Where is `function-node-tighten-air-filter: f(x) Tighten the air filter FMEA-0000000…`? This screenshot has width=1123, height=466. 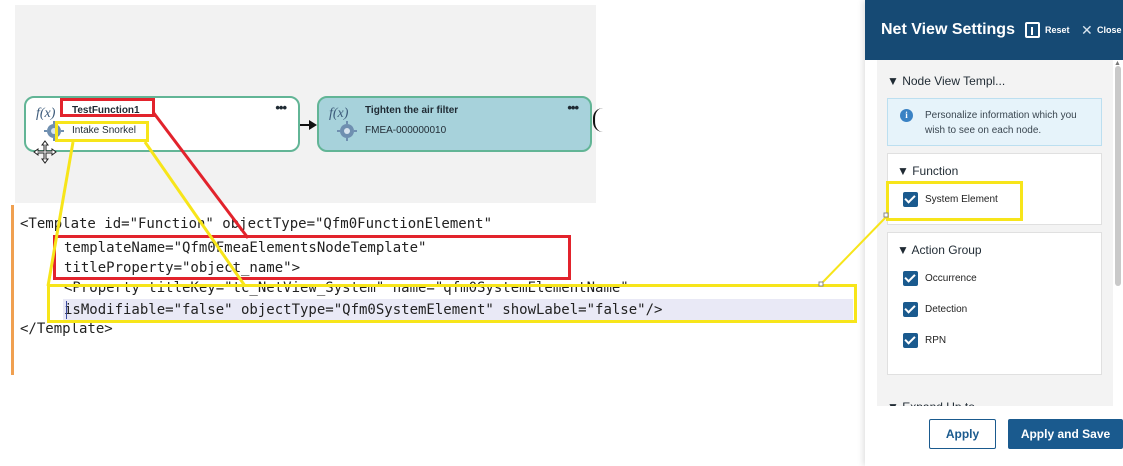
function-node-tighten-air-filter: f(x) Tighten the air filter FMEA-0000000… is located at coordinates (454, 124).